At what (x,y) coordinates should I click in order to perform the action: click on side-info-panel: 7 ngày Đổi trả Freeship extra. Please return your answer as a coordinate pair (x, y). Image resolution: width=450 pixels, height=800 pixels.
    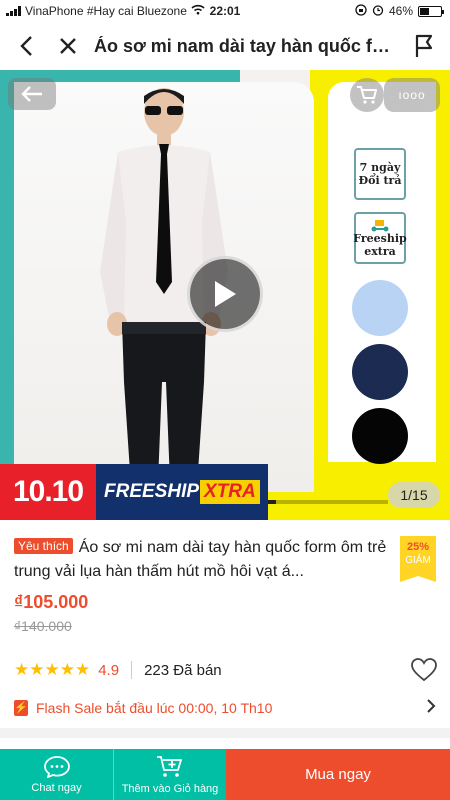
    Looking at the image, I should click on (382, 273).